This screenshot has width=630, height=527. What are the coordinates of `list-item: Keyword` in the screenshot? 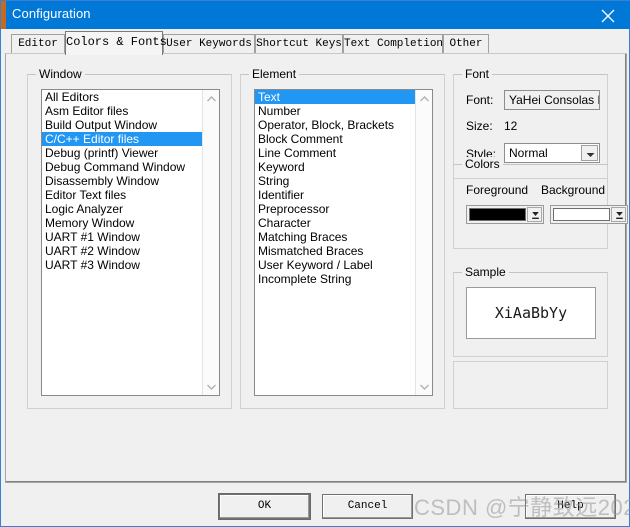 It's located at (335, 167).